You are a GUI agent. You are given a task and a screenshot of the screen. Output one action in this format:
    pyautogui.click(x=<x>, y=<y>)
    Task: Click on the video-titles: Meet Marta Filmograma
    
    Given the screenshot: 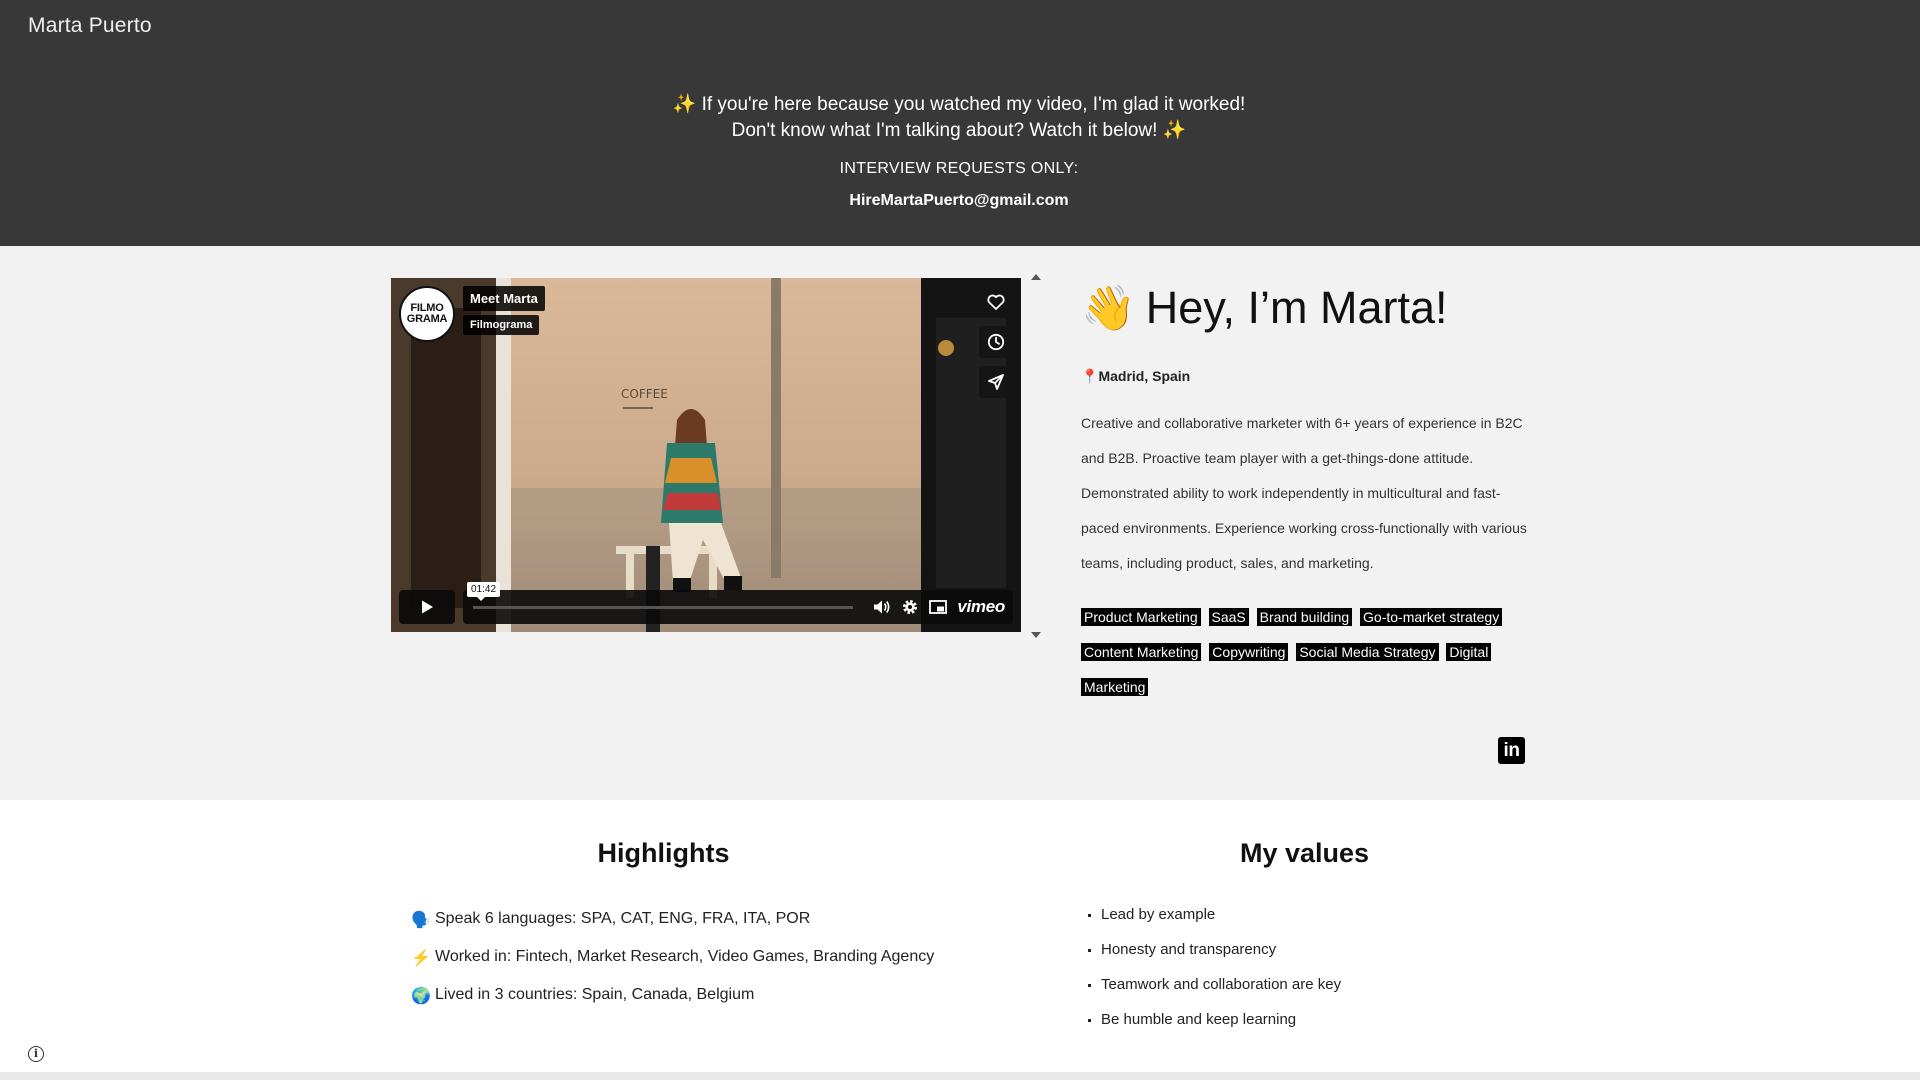 What is the action you would take?
    pyautogui.click(x=504, y=310)
    